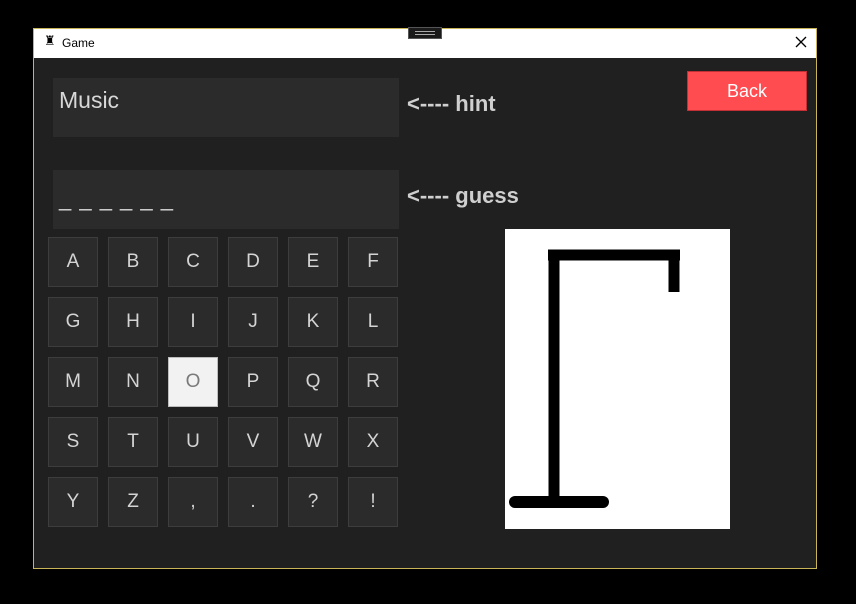 The image size is (856, 604). I want to click on key-y: Y, so click(73, 502).